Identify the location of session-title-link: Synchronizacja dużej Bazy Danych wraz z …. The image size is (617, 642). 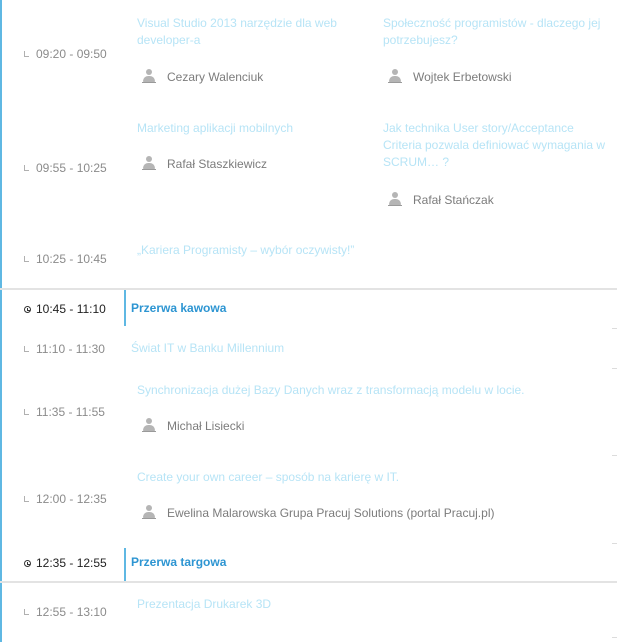
(367, 390).